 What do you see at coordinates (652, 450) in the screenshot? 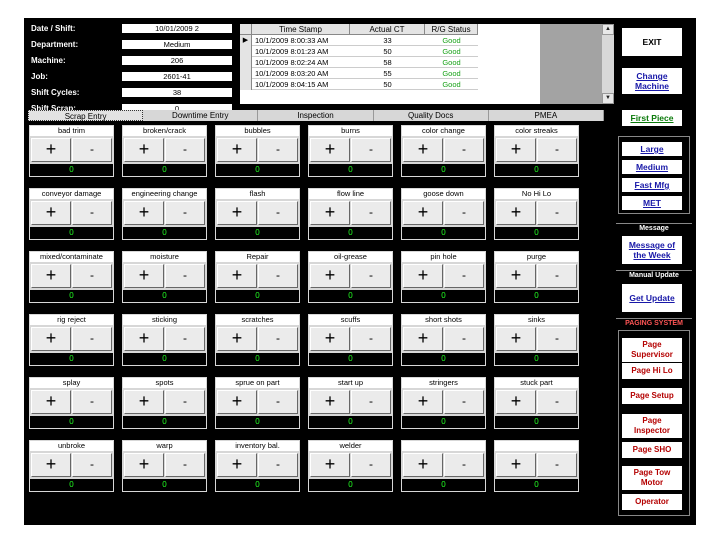
I see `paging-button: Page SHO` at bounding box center [652, 450].